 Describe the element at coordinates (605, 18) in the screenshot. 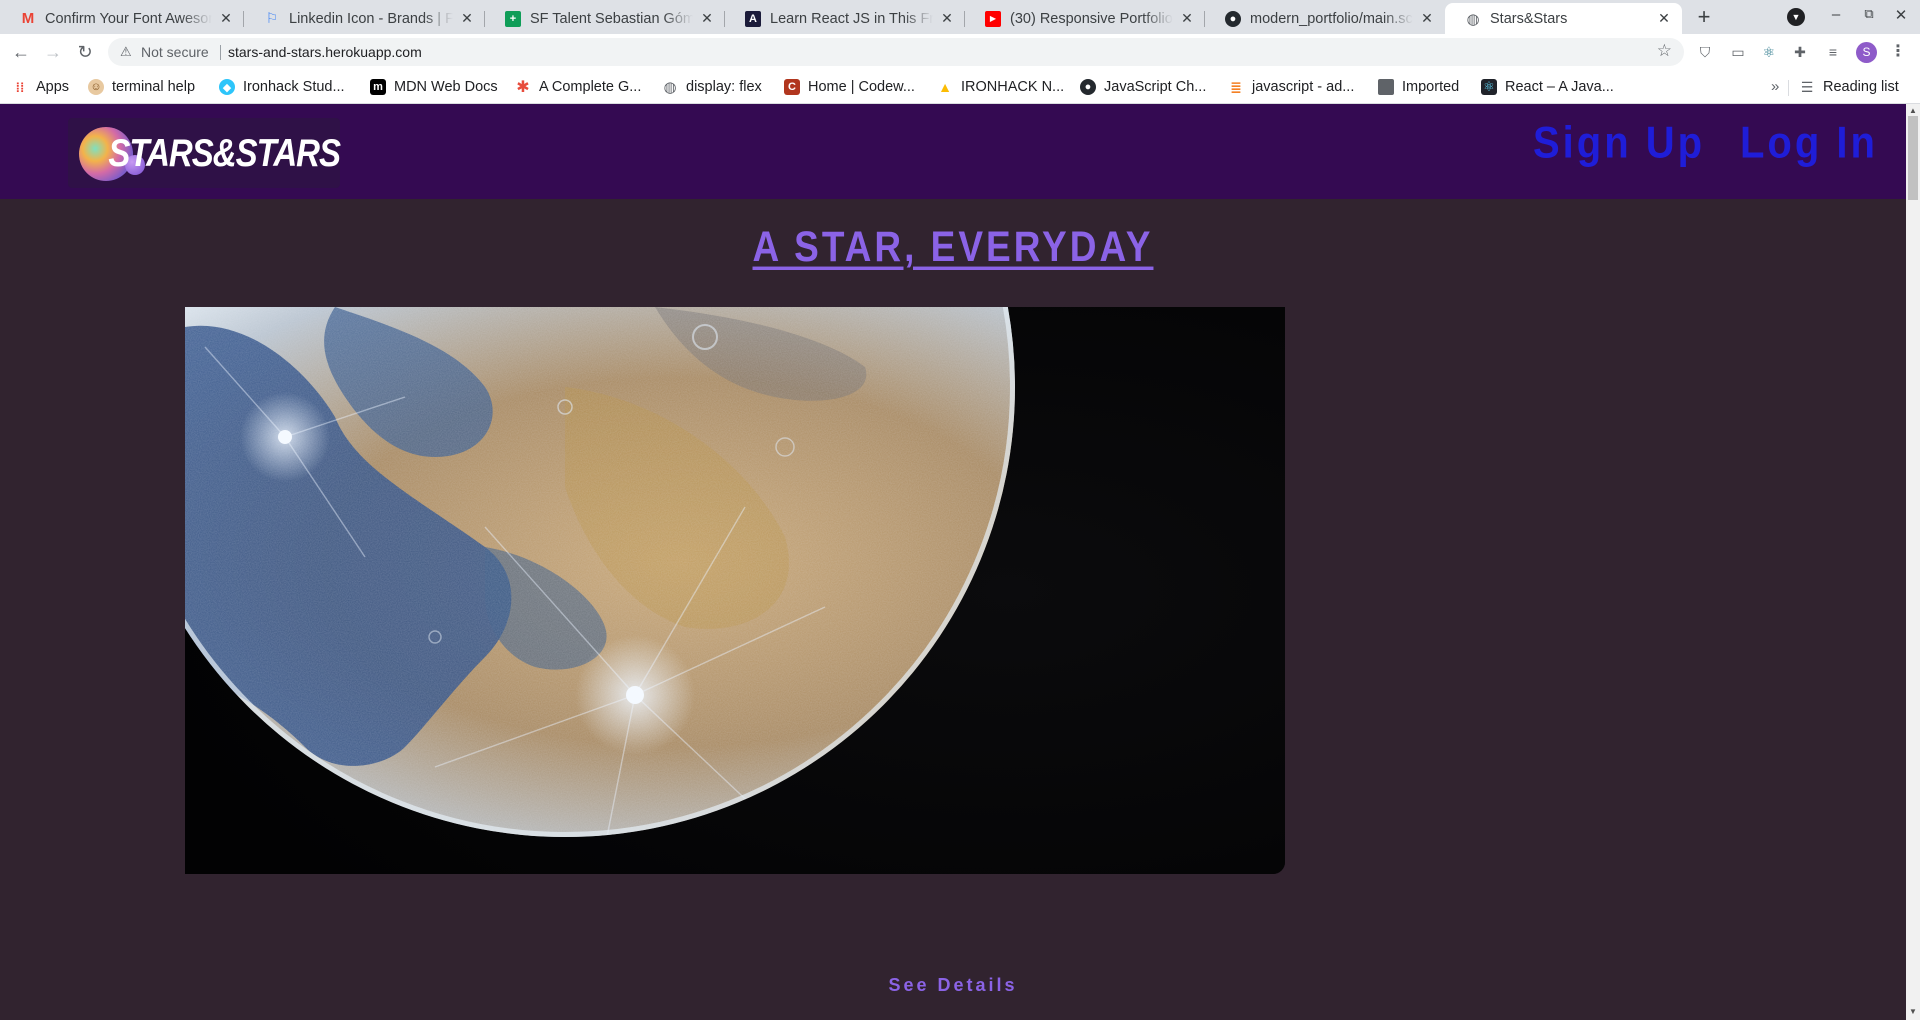

I see `tab-sheets: + SF Talent Sebastian Gómez ✕` at that location.